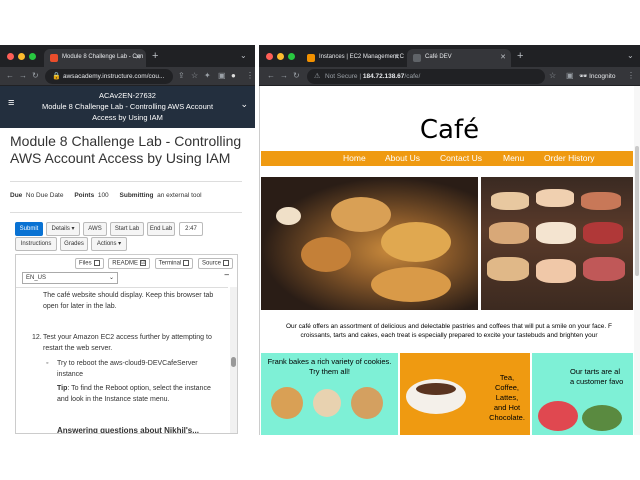 The image size is (640, 480). I want to click on cocoa-shape, so click(436, 389).